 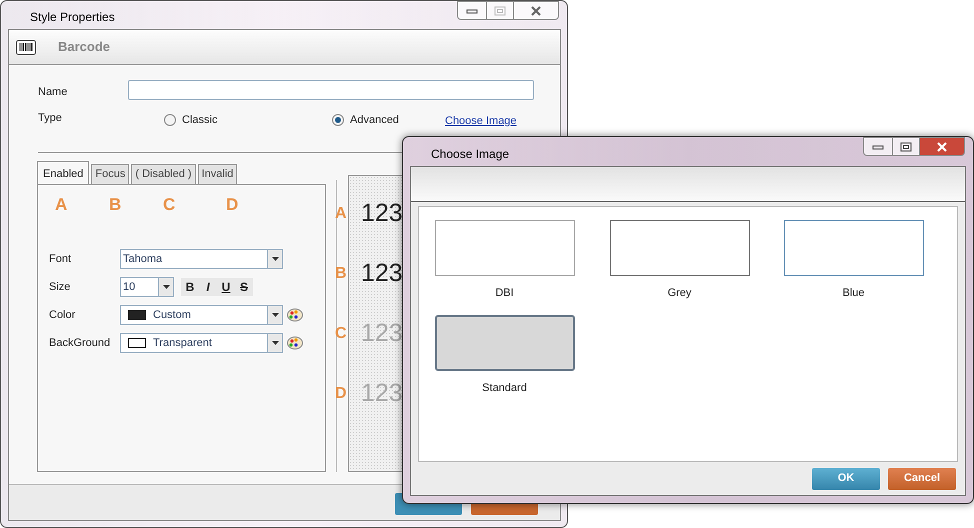 I want to click on style-label: DBI, so click(x=504, y=293).